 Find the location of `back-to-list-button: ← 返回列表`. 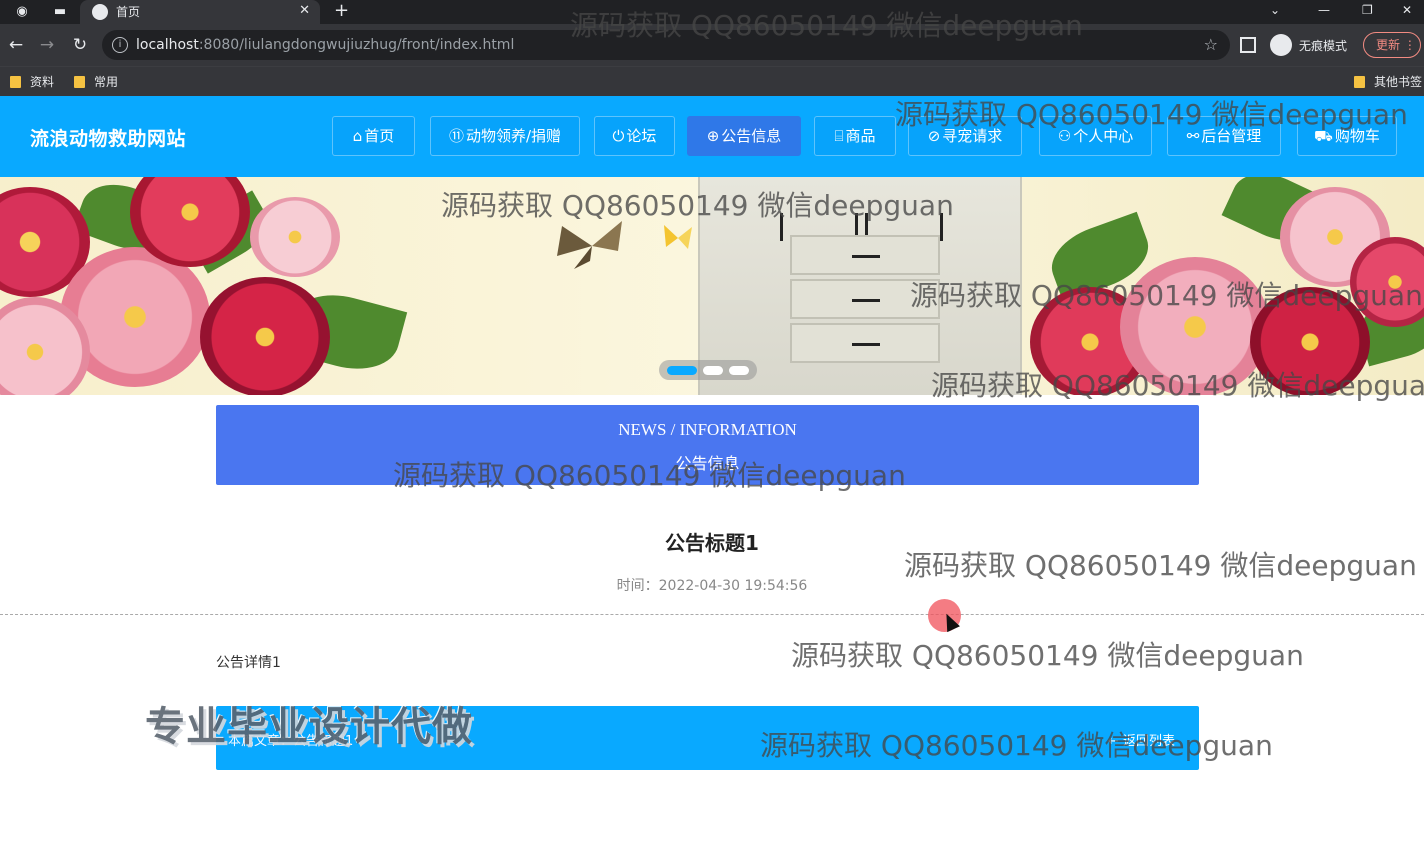

back-to-list-button: ← 返回列表 is located at coordinates (1141, 739).